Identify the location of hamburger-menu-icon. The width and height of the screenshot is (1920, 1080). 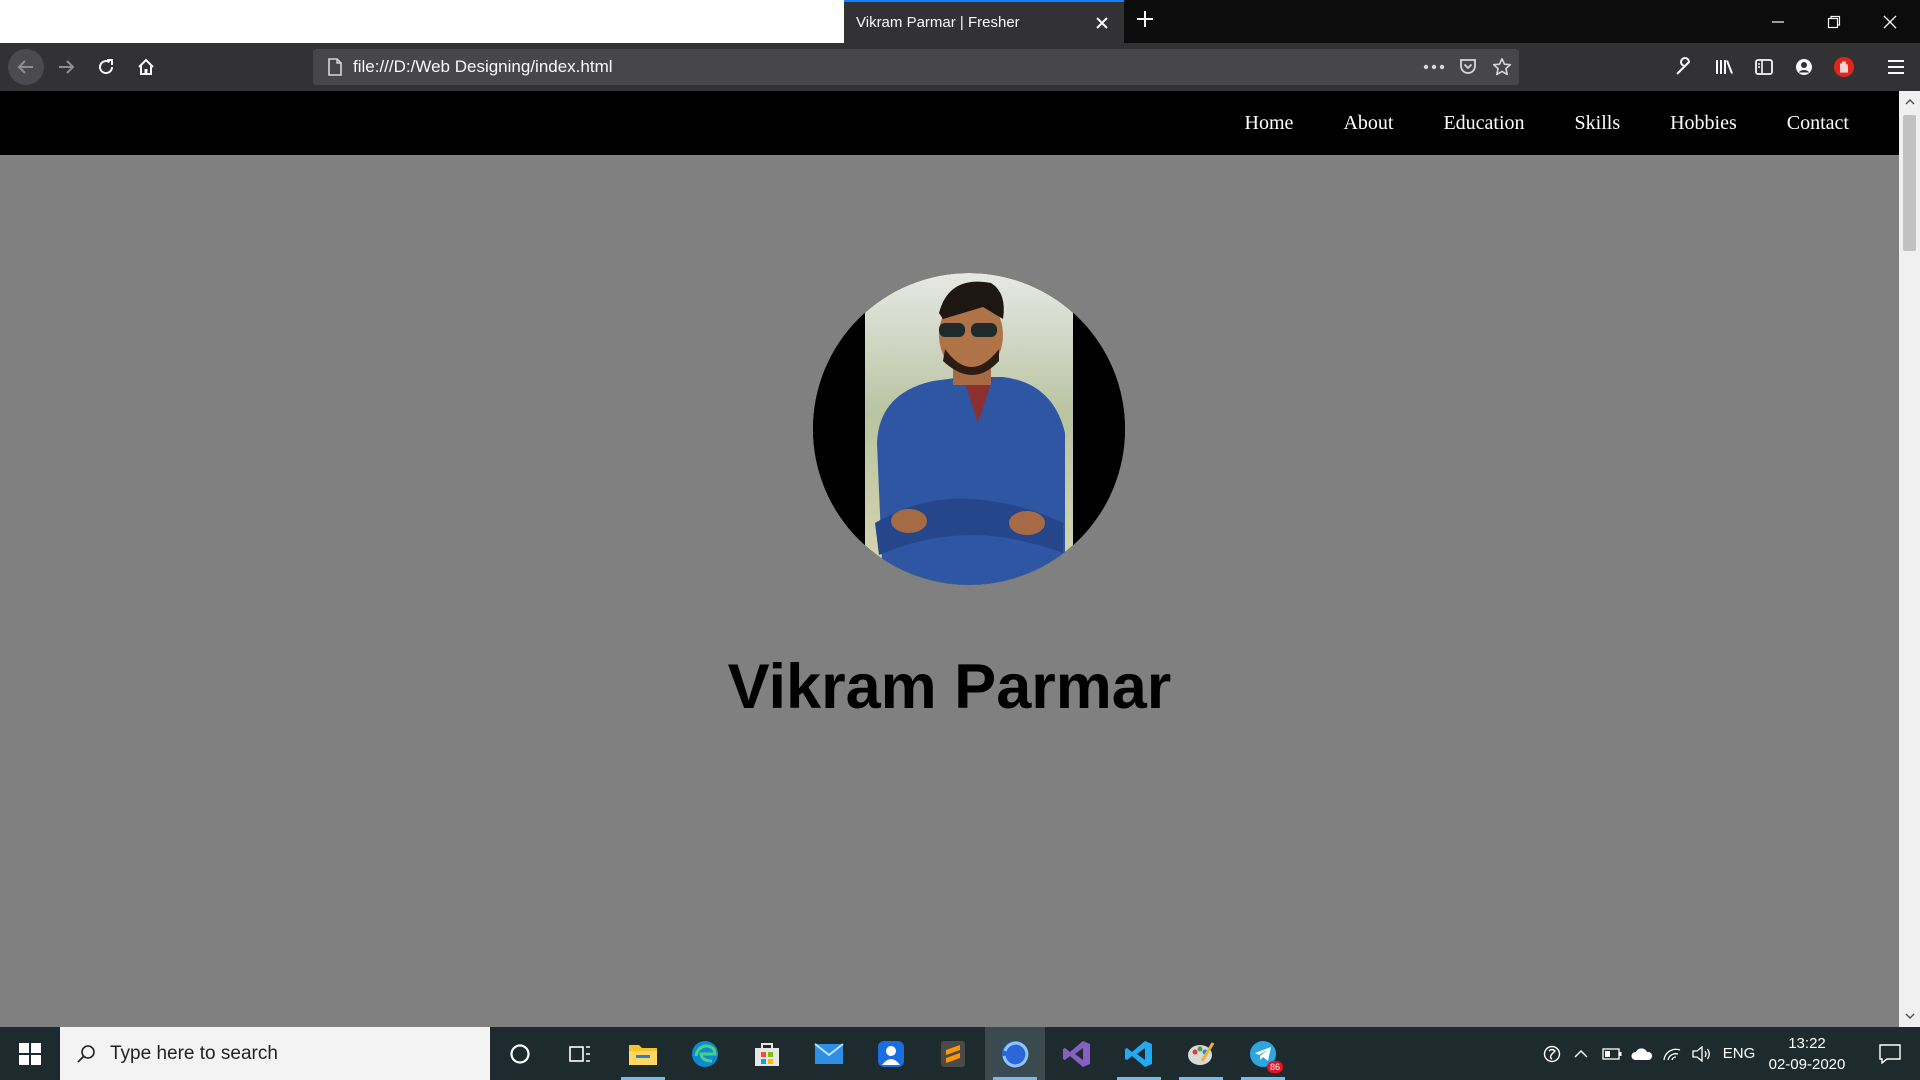
(1896, 67).